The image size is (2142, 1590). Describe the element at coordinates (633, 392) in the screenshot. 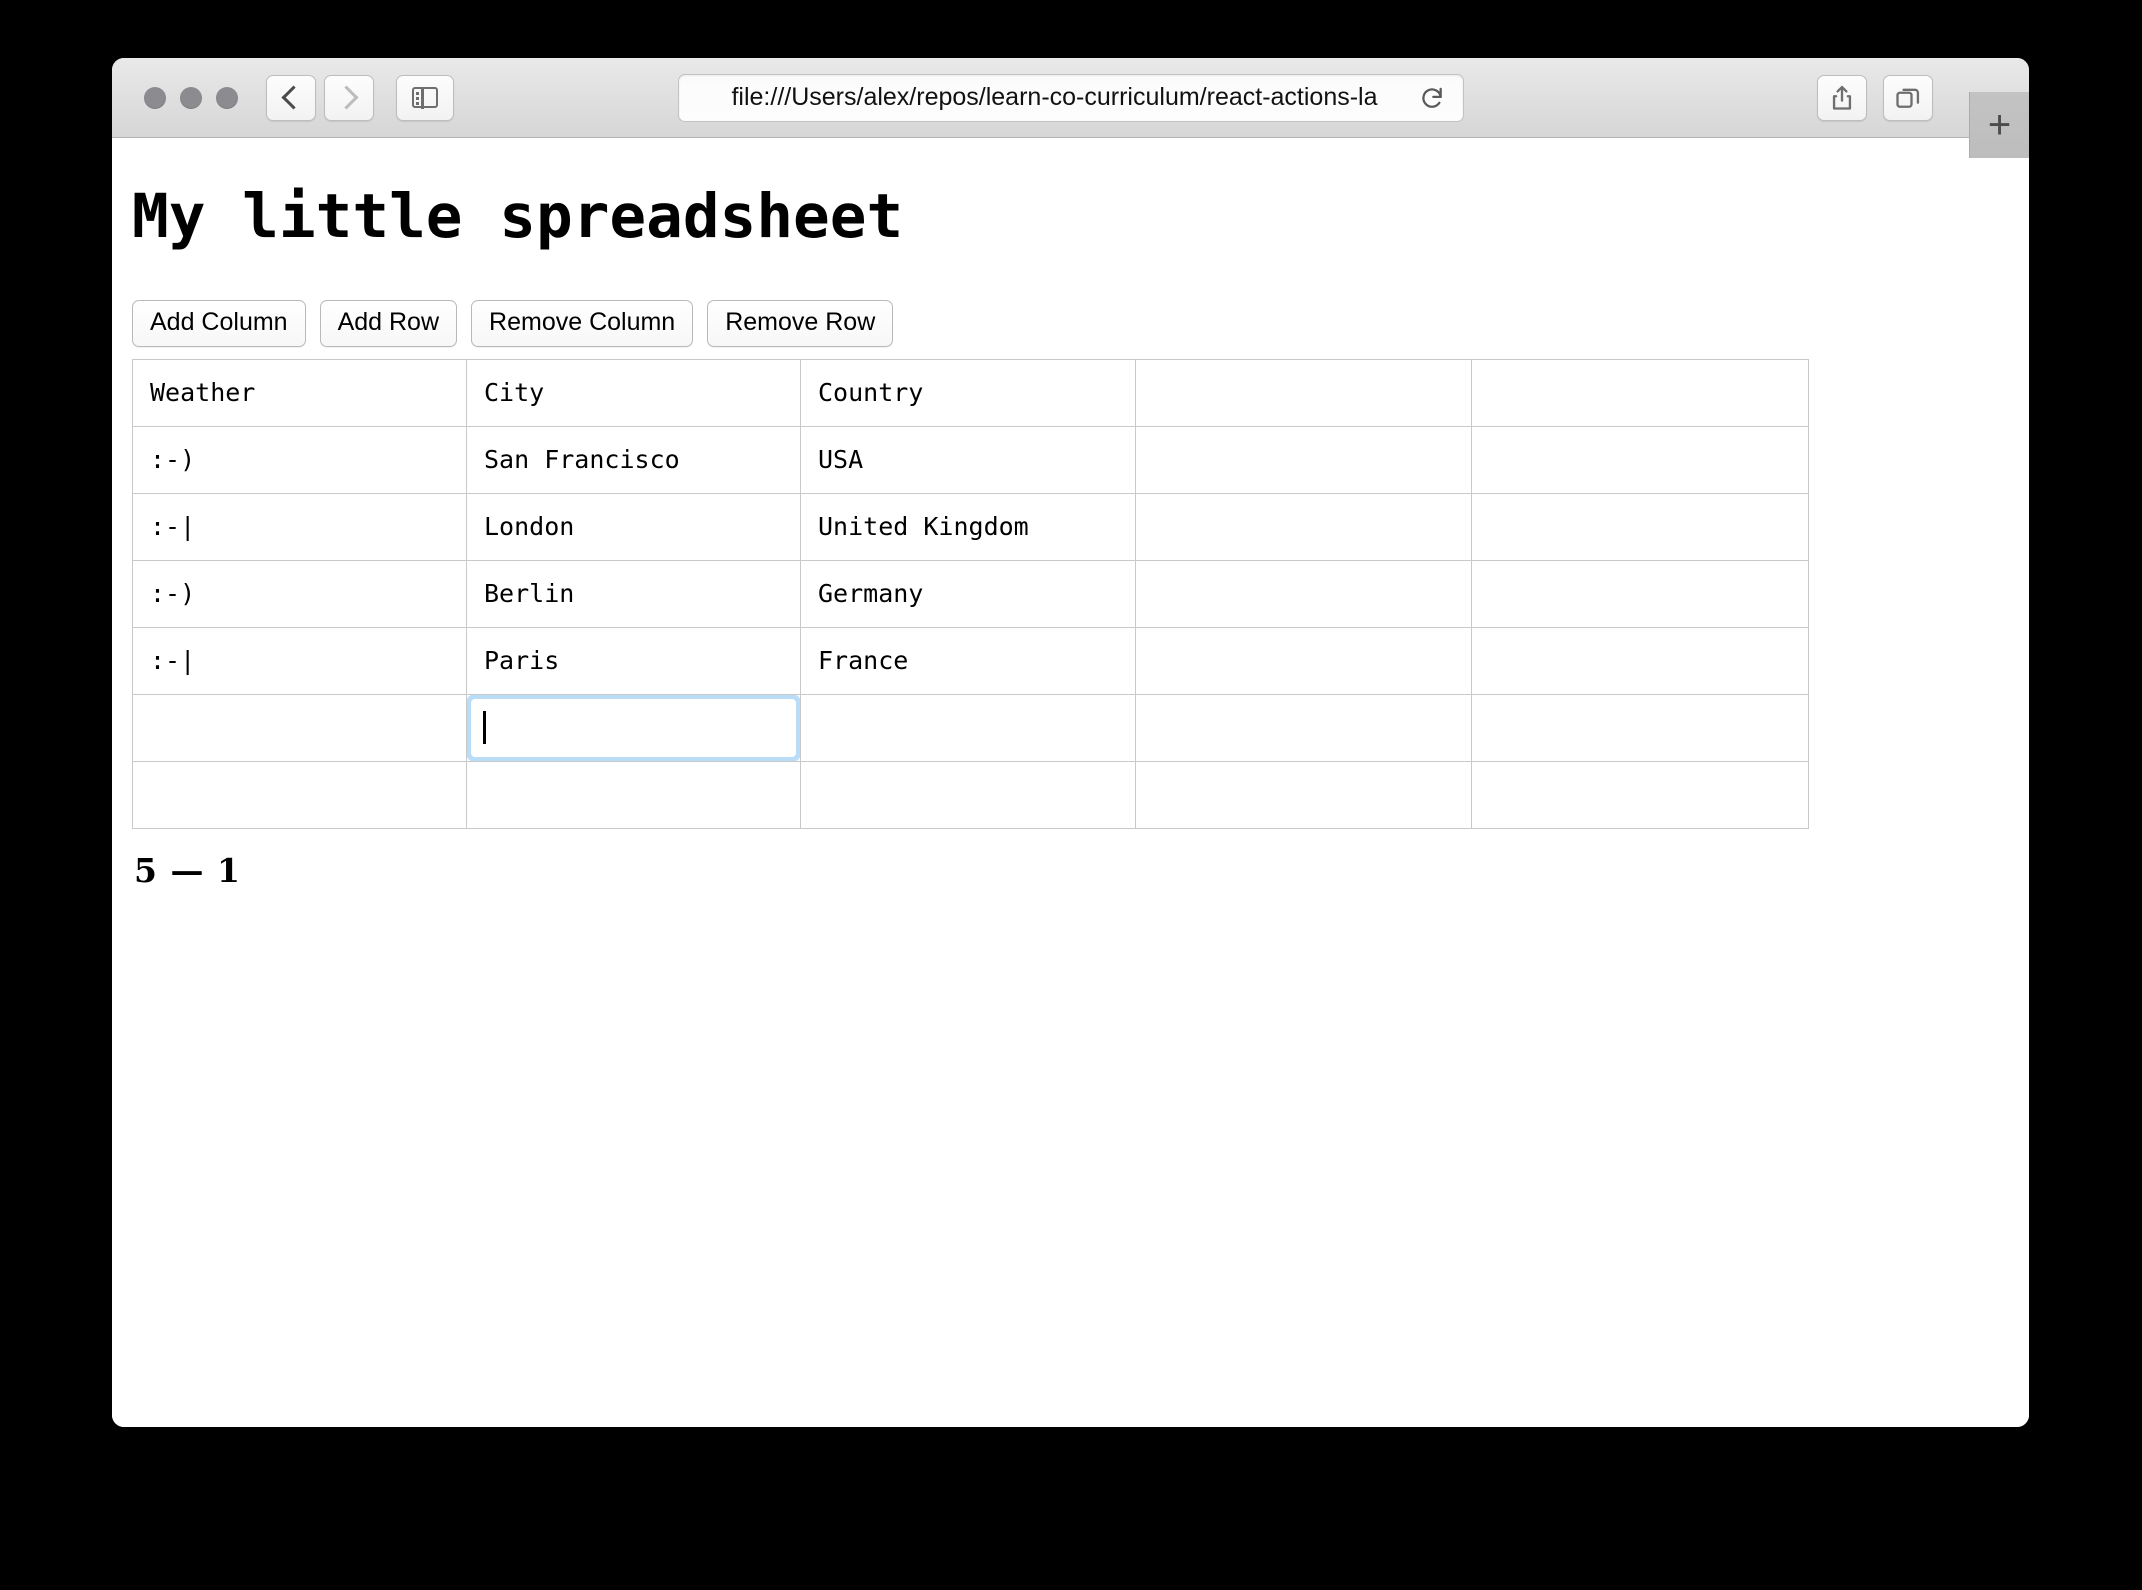

I see `table-cell: City` at that location.